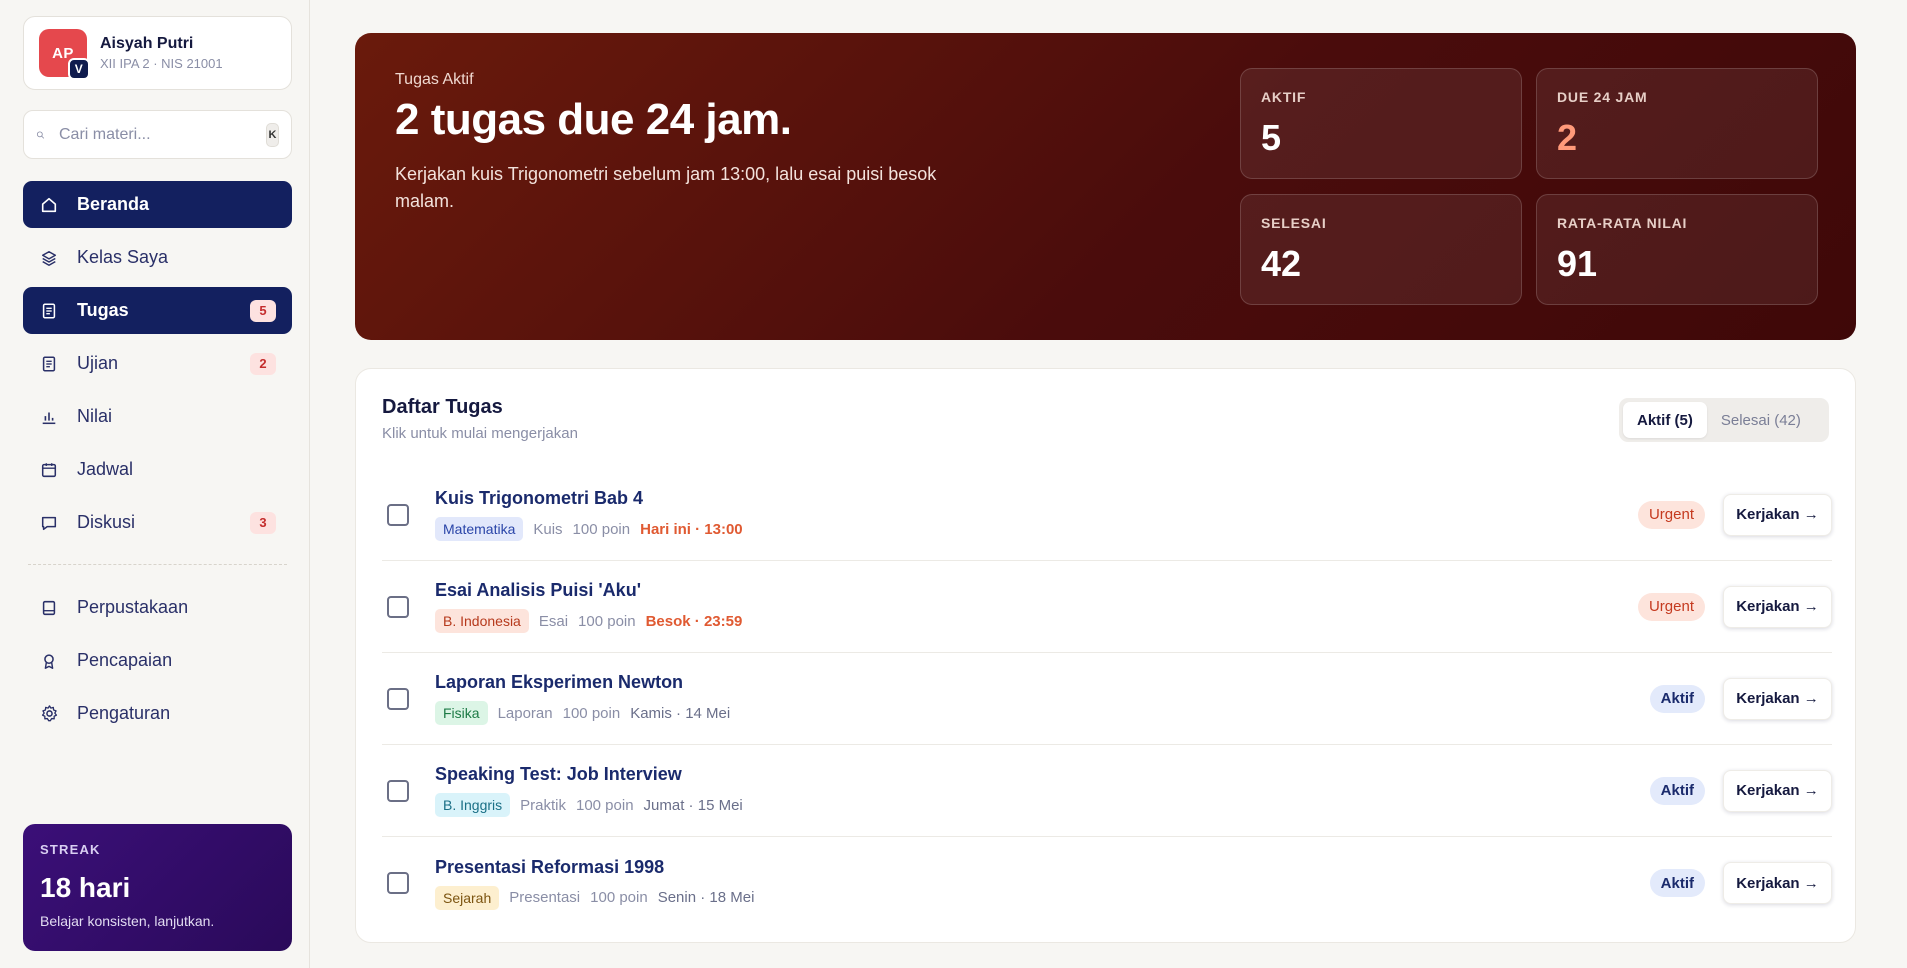 This screenshot has height=968, width=1907. What do you see at coordinates (1761, 420) in the screenshot?
I see `tab-selesai: Selesai (42)` at bounding box center [1761, 420].